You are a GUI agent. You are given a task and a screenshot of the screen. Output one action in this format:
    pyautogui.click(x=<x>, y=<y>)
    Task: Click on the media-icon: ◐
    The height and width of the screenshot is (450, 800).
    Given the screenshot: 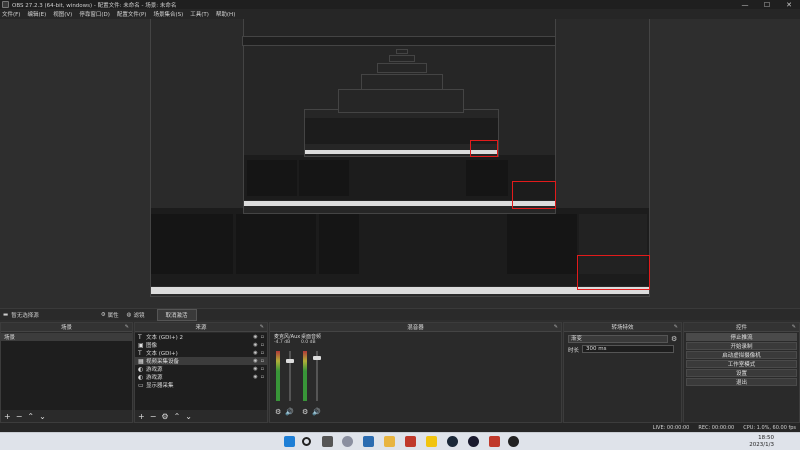 What is the action you would take?
    pyautogui.click(x=141, y=377)
    